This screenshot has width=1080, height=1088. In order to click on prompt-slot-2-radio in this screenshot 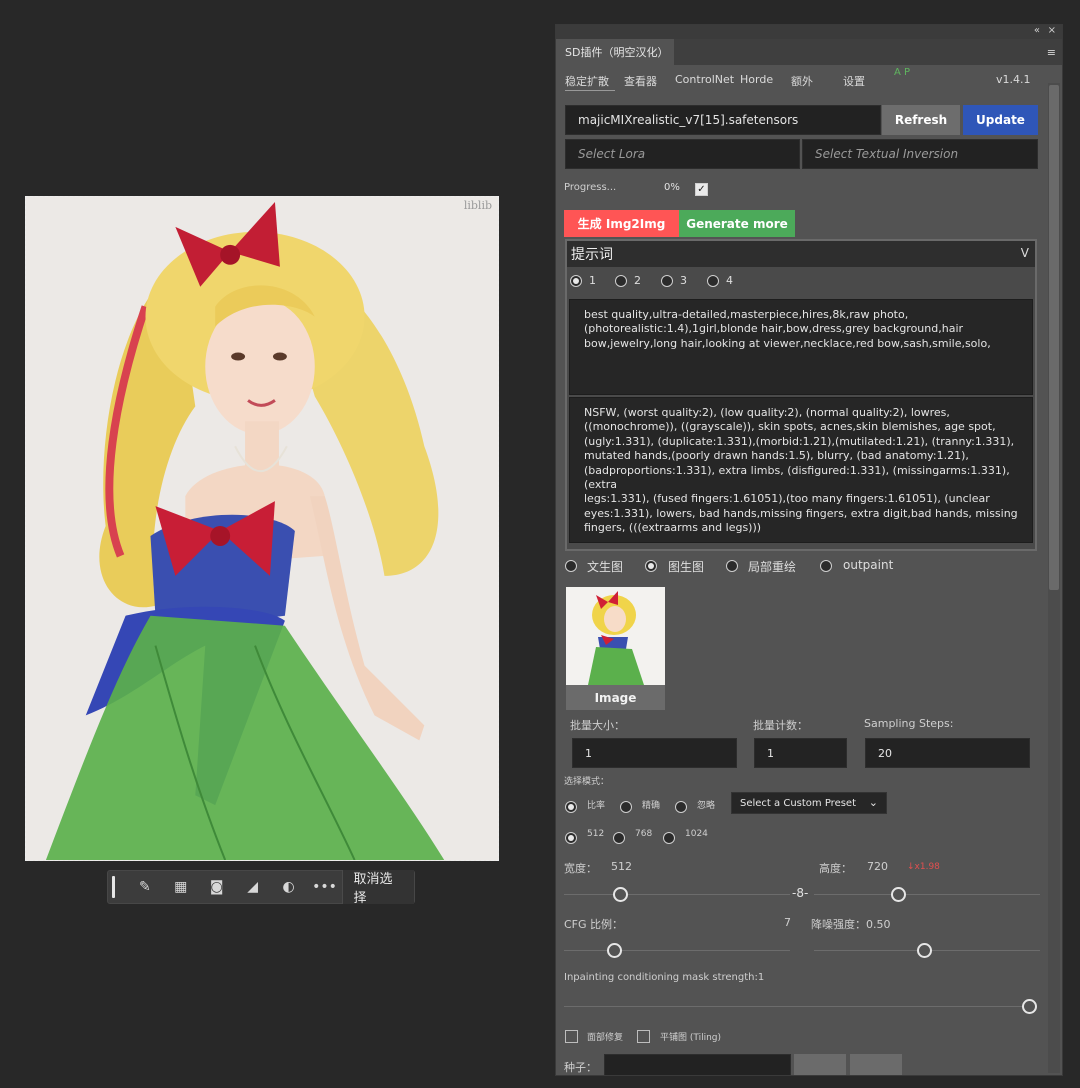, I will do `click(621, 281)`.